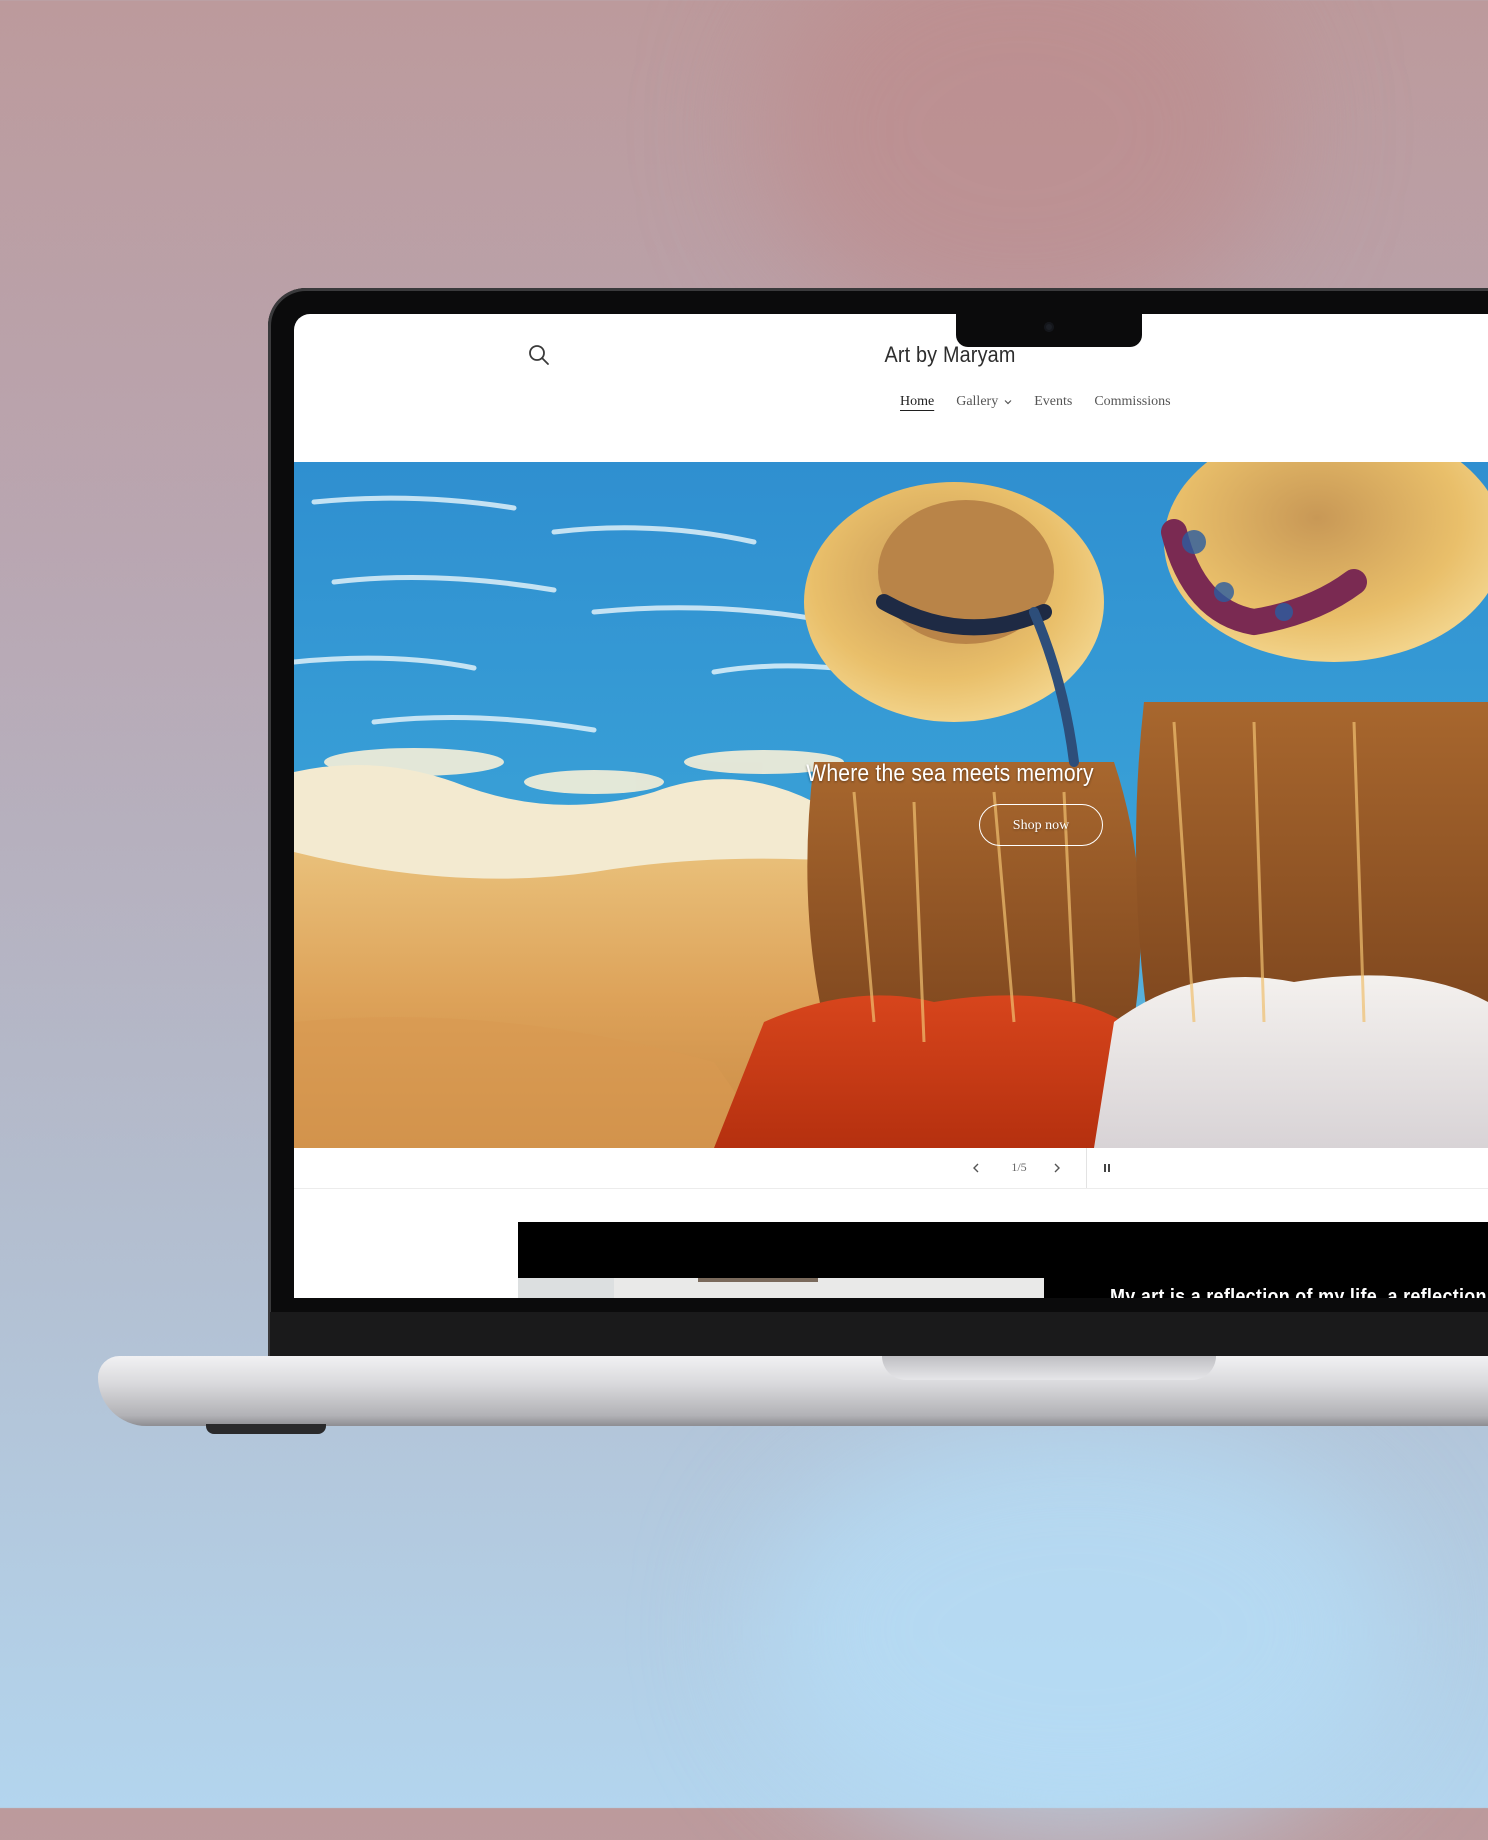 This screenshot has width=1488, height=1840. I want to click on main-nav: Home Gallery Events Commissions, so click(1035, 402).